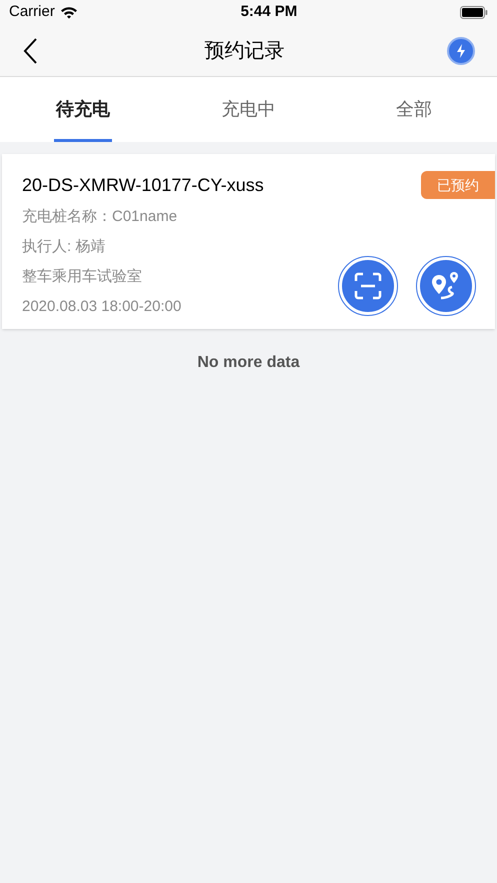 The image size is (497, 883). What do you see at coordinates (30, 50) in the screenshot?
I see `back-chevron-icon` at bounding box center [30, 50].